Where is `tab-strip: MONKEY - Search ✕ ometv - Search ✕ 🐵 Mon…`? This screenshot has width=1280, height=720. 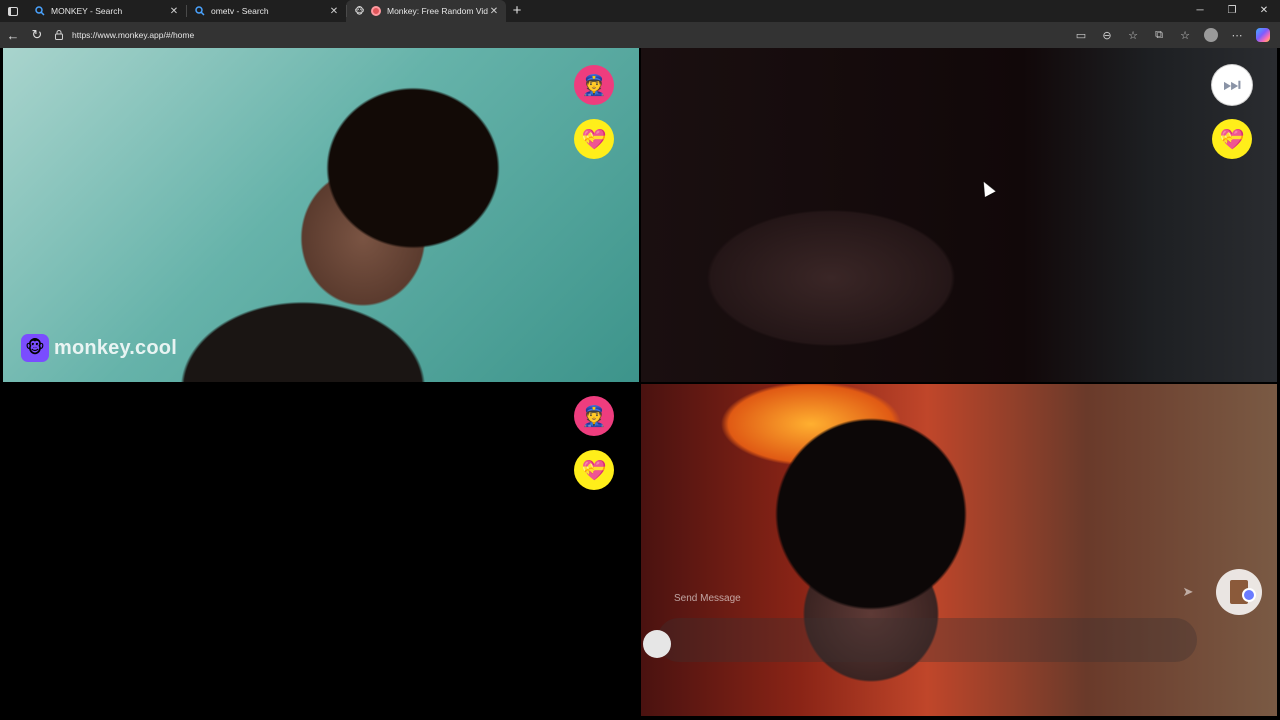 tab-strip: MONKEY - Search ✕ ometv - Search ✕ 🐵 Mon… is located at coordinates (640, 11).